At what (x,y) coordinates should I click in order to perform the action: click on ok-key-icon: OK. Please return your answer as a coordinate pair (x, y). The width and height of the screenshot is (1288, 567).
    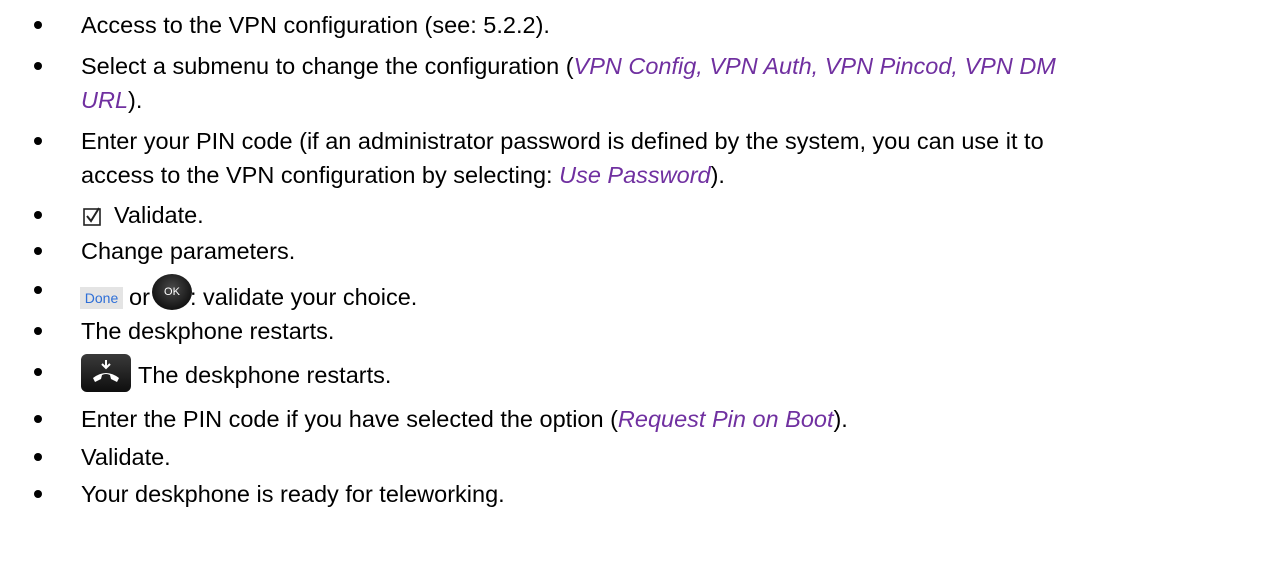
    Looking at the image, I should click on (172, 292).